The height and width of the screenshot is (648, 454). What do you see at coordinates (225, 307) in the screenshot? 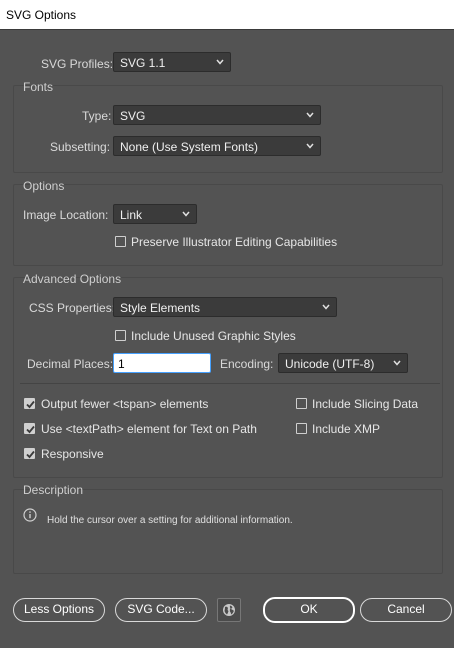
I see `css-properties-dropdown: Style Elements` at bounding box center [225, 307].